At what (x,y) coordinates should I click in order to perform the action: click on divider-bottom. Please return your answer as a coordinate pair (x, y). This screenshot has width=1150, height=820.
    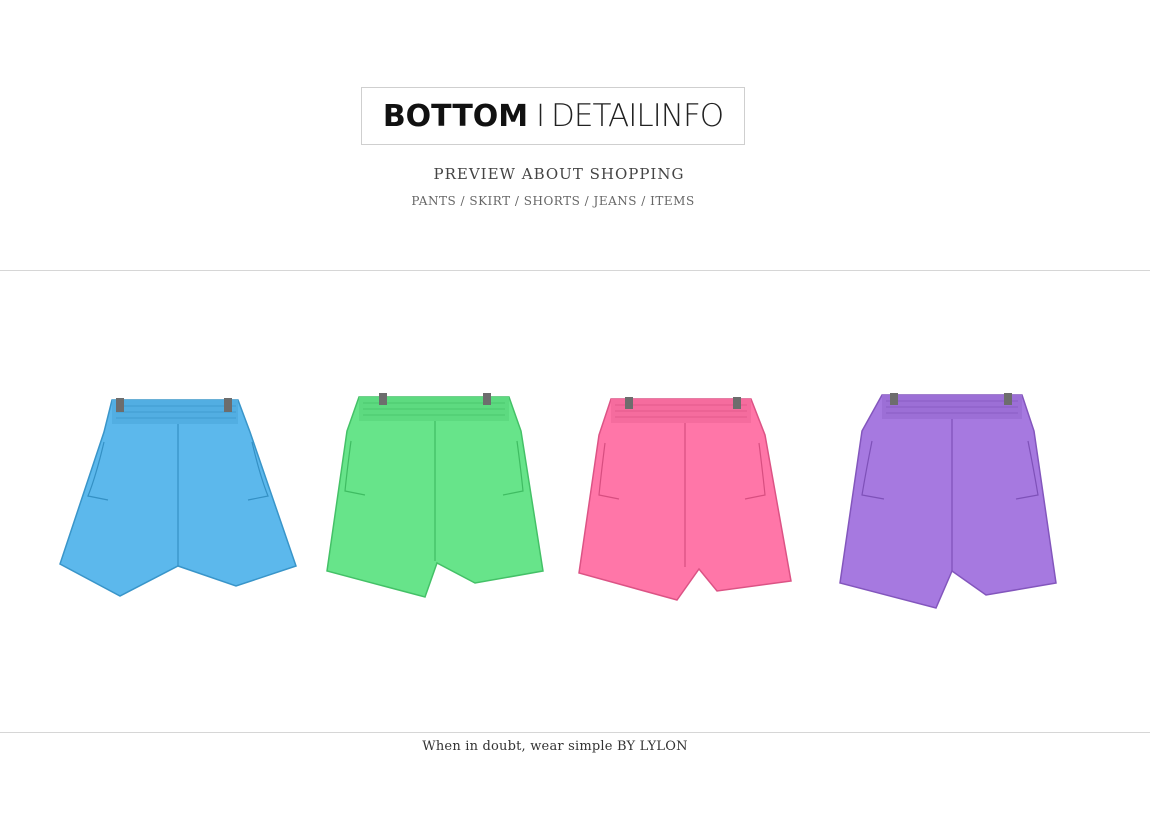
    Looking at the image, I should click on (575, 732).